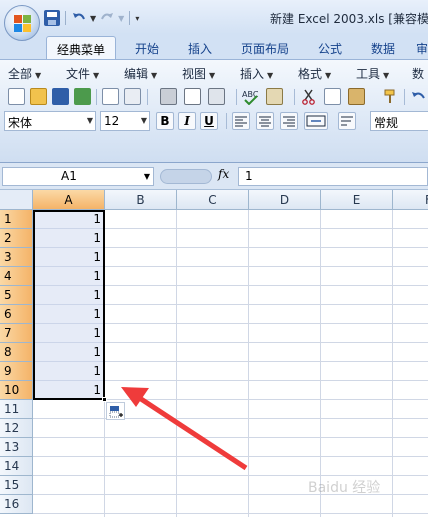 The image size is (428, 517). Describe the element at coordinates (347, 121) in the screenshot. I see `wrap-text-button` at that location.